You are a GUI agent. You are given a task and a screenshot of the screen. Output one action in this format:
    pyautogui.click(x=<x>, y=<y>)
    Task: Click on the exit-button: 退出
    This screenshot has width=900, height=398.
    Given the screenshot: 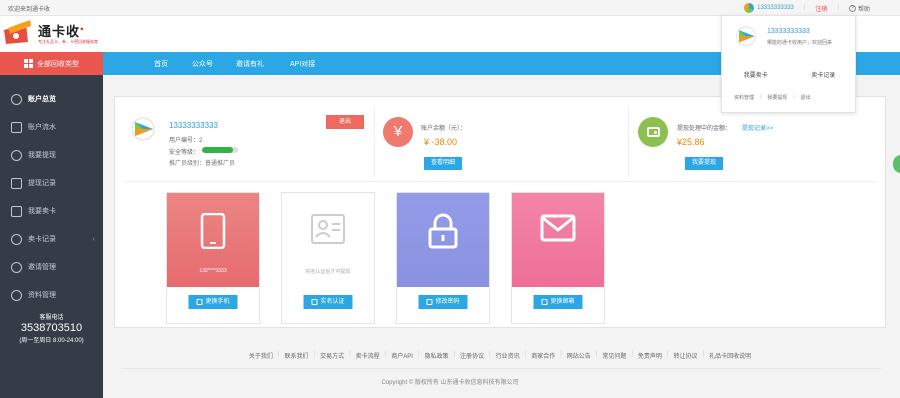 What is the action you would take?
    pyautogui.click(x=345, y=122)
    